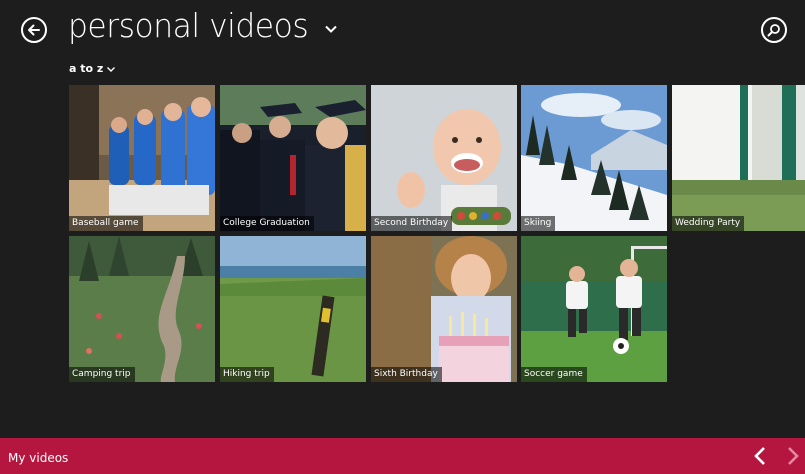 The width and height of the screenshot is (805, 474). What do you see at coordinates (247, 374) in the screenshot?
I see `video-label: Hiking trip` at bounding box center [247, 374].